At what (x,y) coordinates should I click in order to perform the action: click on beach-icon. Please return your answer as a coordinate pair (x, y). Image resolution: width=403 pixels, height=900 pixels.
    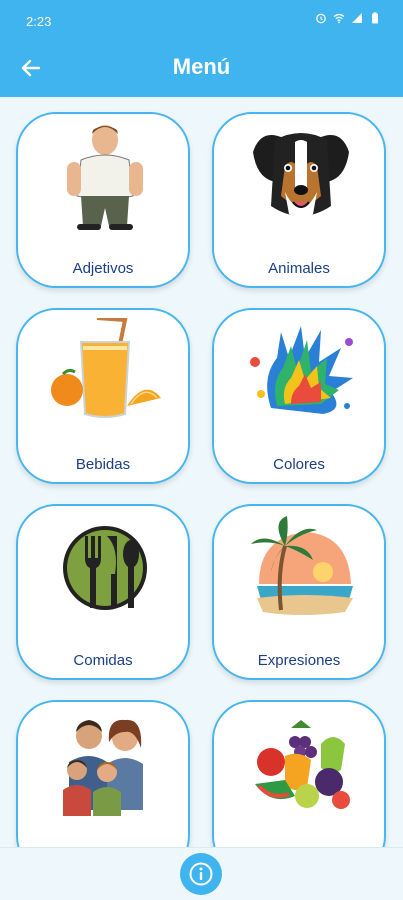
    Looking at the image, I should click on (302, 565).